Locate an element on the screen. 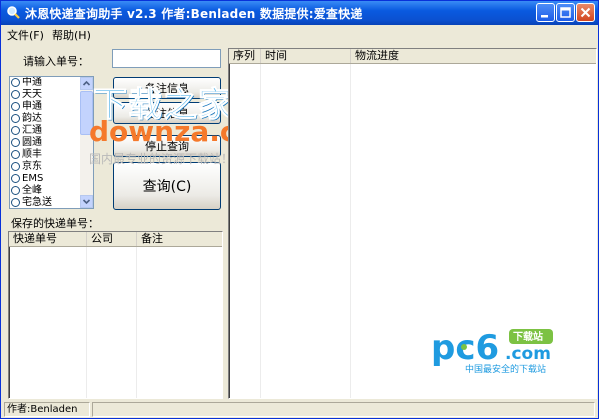 The width and height of the screenshot is (599, 419). carrier-option-label: 天天 is located at coordinates (32, 94).